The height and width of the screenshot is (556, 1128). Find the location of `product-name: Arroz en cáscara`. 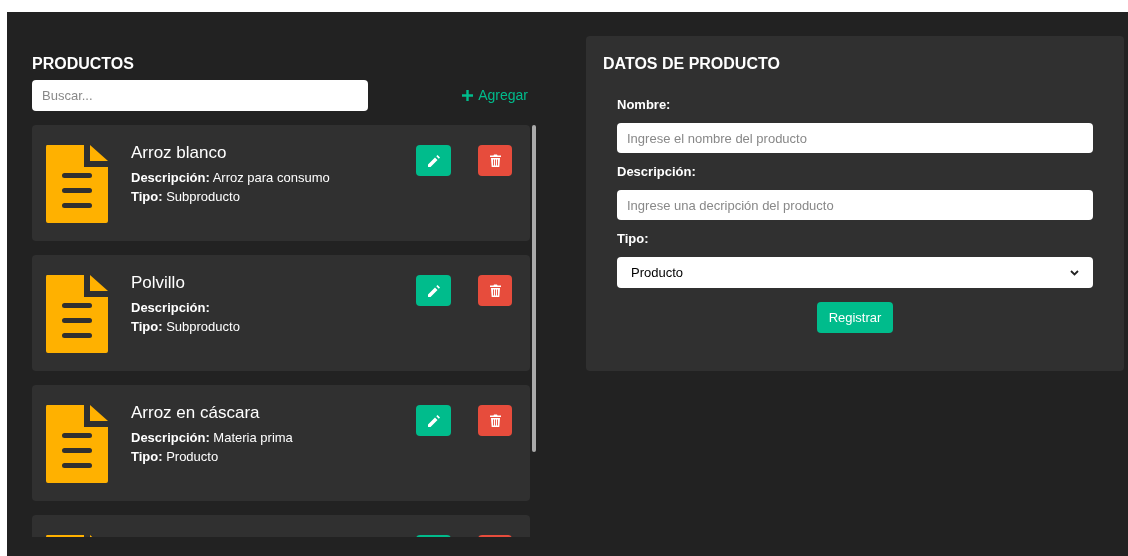

product-name: Arroz en cáscara is located at coordinates (196, 413).